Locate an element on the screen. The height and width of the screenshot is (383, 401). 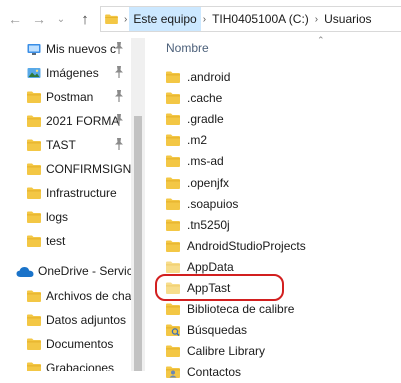
sidebar-item-label: TAST is located at coordinates (61, 145).